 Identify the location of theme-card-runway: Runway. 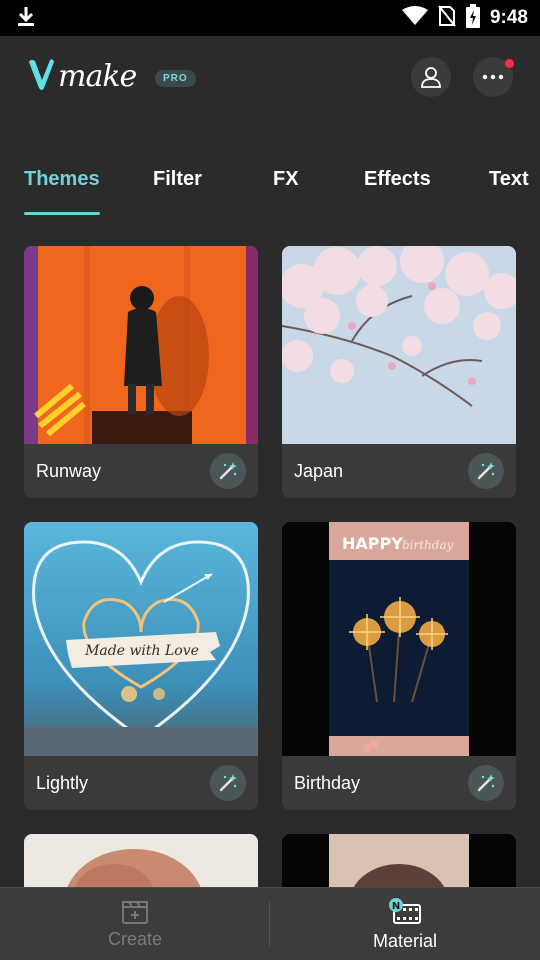
(141, 372).